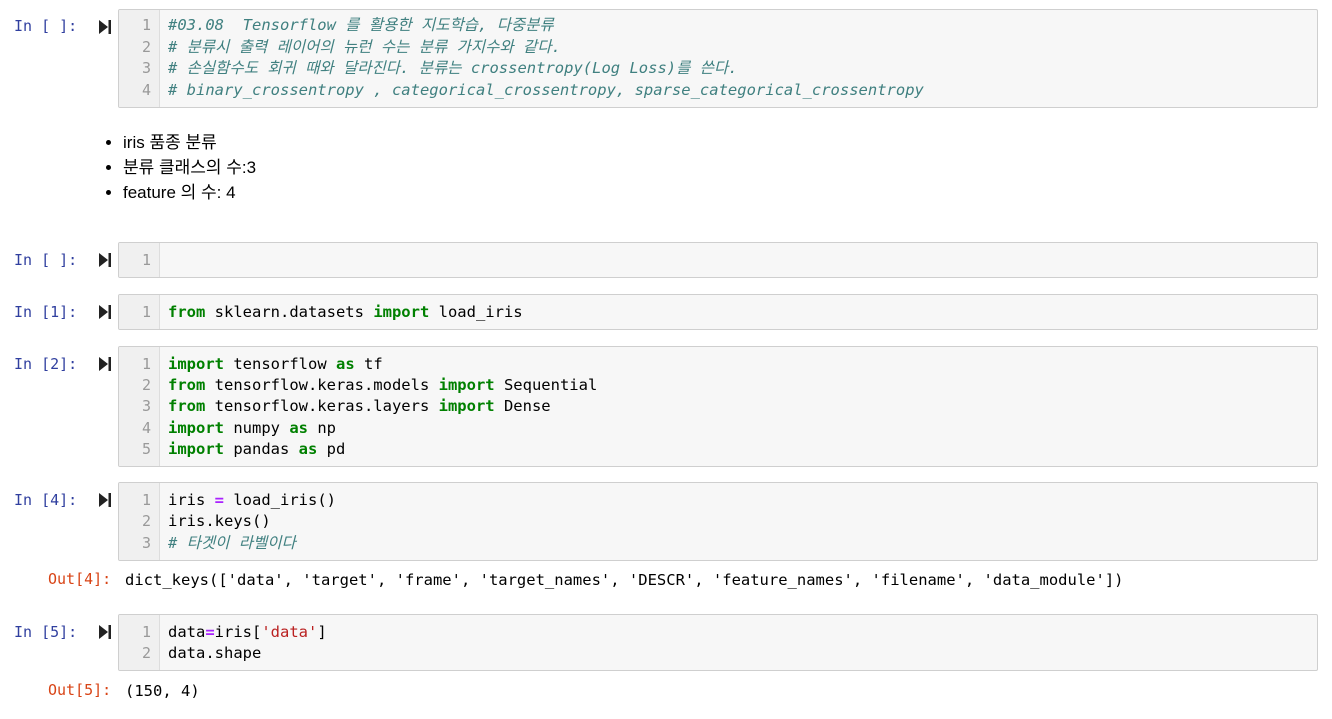 The image size is (1332, 719). I want to click on input-prompt: In [4]:, so click(46, 500).